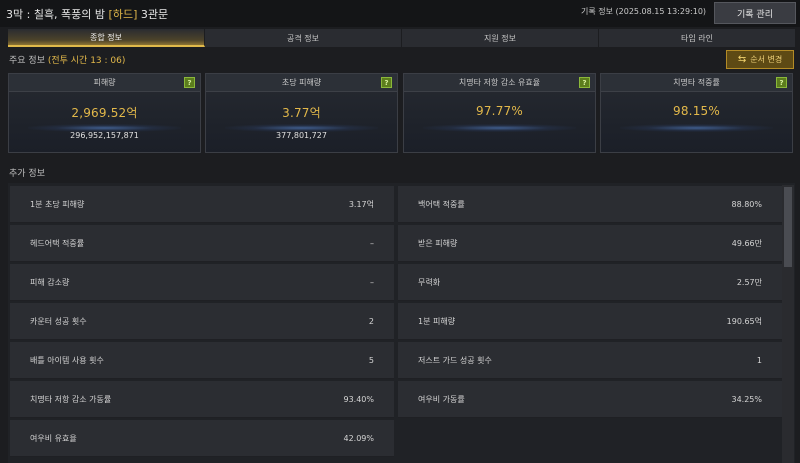 This screenshot has height=463, width=800. I want to click on swap-icon: ⇆, so click(742, 59).